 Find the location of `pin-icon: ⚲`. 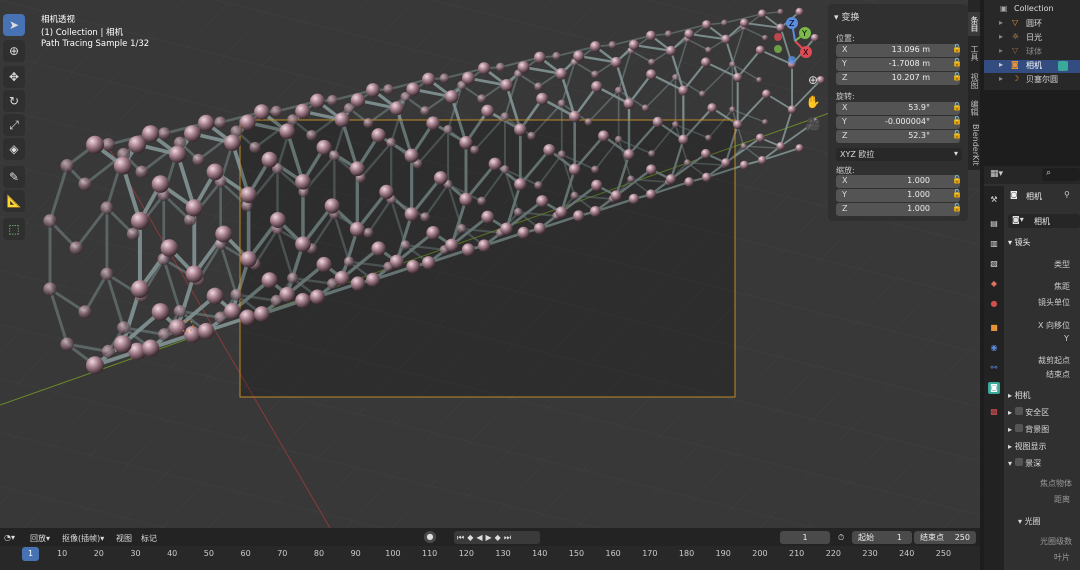

pin-icon: ⚲ is located at coordinates (1067, 194).